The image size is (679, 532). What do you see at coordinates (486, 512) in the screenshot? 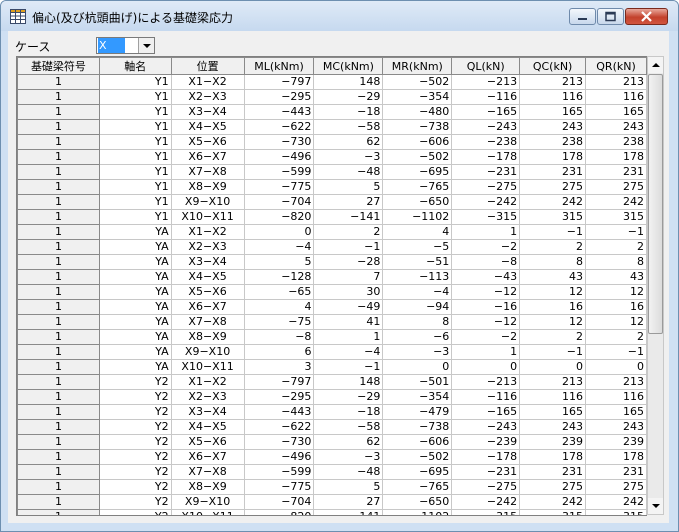
I see `ql-cell: −315` at bounding box center [486, 512].